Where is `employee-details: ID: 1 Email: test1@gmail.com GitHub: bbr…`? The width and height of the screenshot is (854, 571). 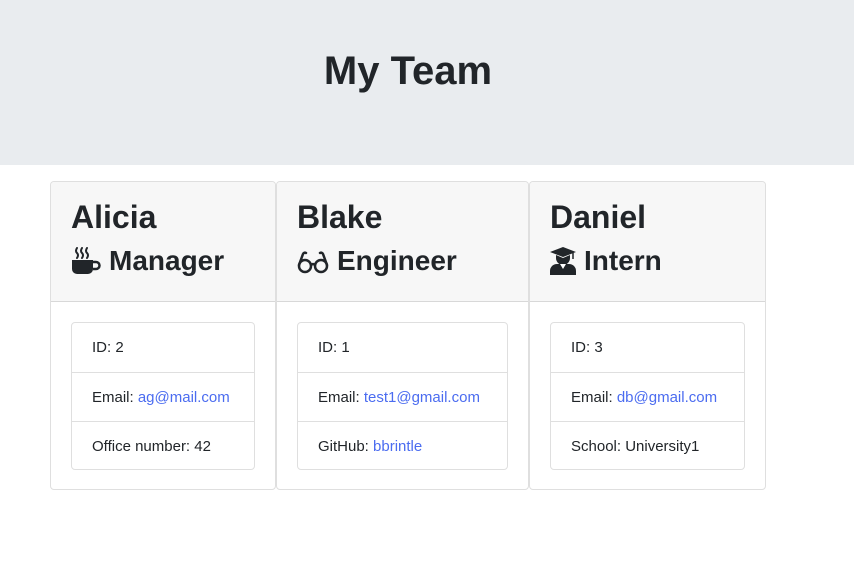
employee-details: ID: 1 Email: test1@gmail.com GitHub: bbr… is located at coordinates (402, 396).